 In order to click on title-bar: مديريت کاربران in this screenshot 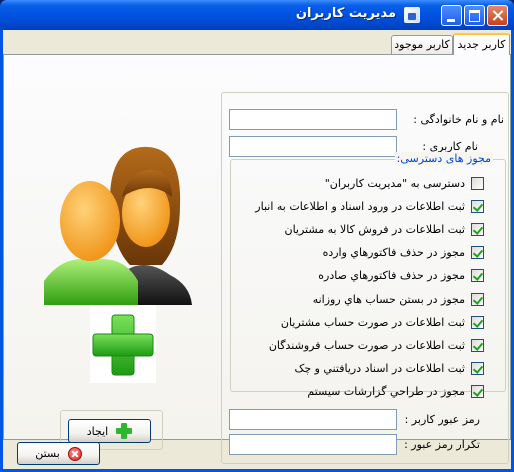, I will do `click(257, 15)`.